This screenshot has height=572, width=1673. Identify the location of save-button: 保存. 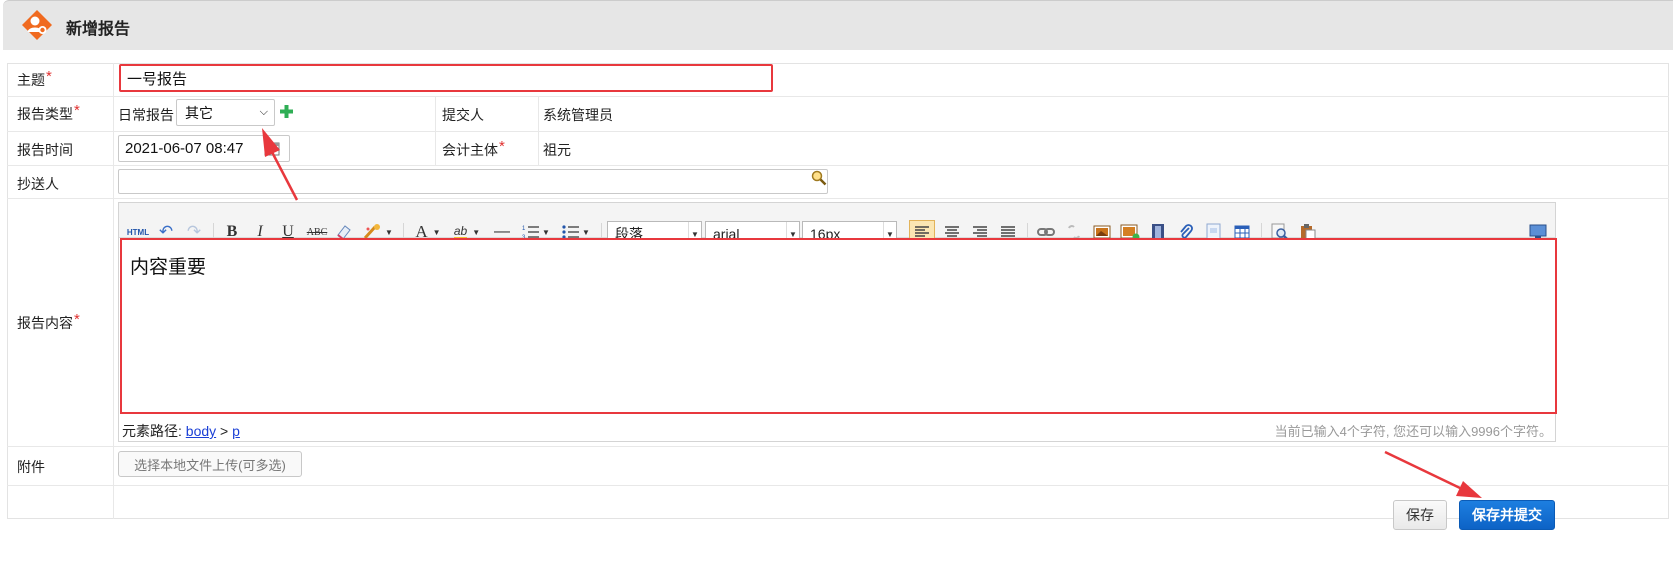
(1420, 515).